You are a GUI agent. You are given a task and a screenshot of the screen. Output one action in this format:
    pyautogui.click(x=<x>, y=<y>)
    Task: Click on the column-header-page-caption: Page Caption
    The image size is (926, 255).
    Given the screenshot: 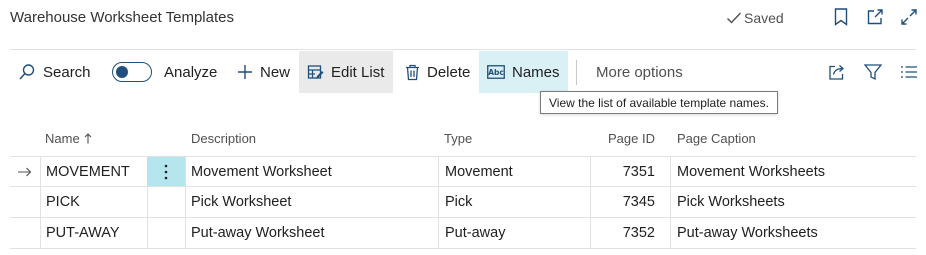 What is the action you would take?
    pyautogui.click(x=716, y=138)
    